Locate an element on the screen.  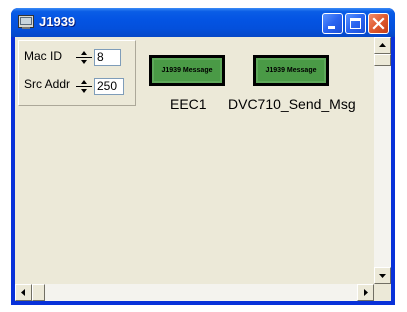
settings-panel: Mac ID 8 Src Addr 250 is located at coordinates (77, 73).